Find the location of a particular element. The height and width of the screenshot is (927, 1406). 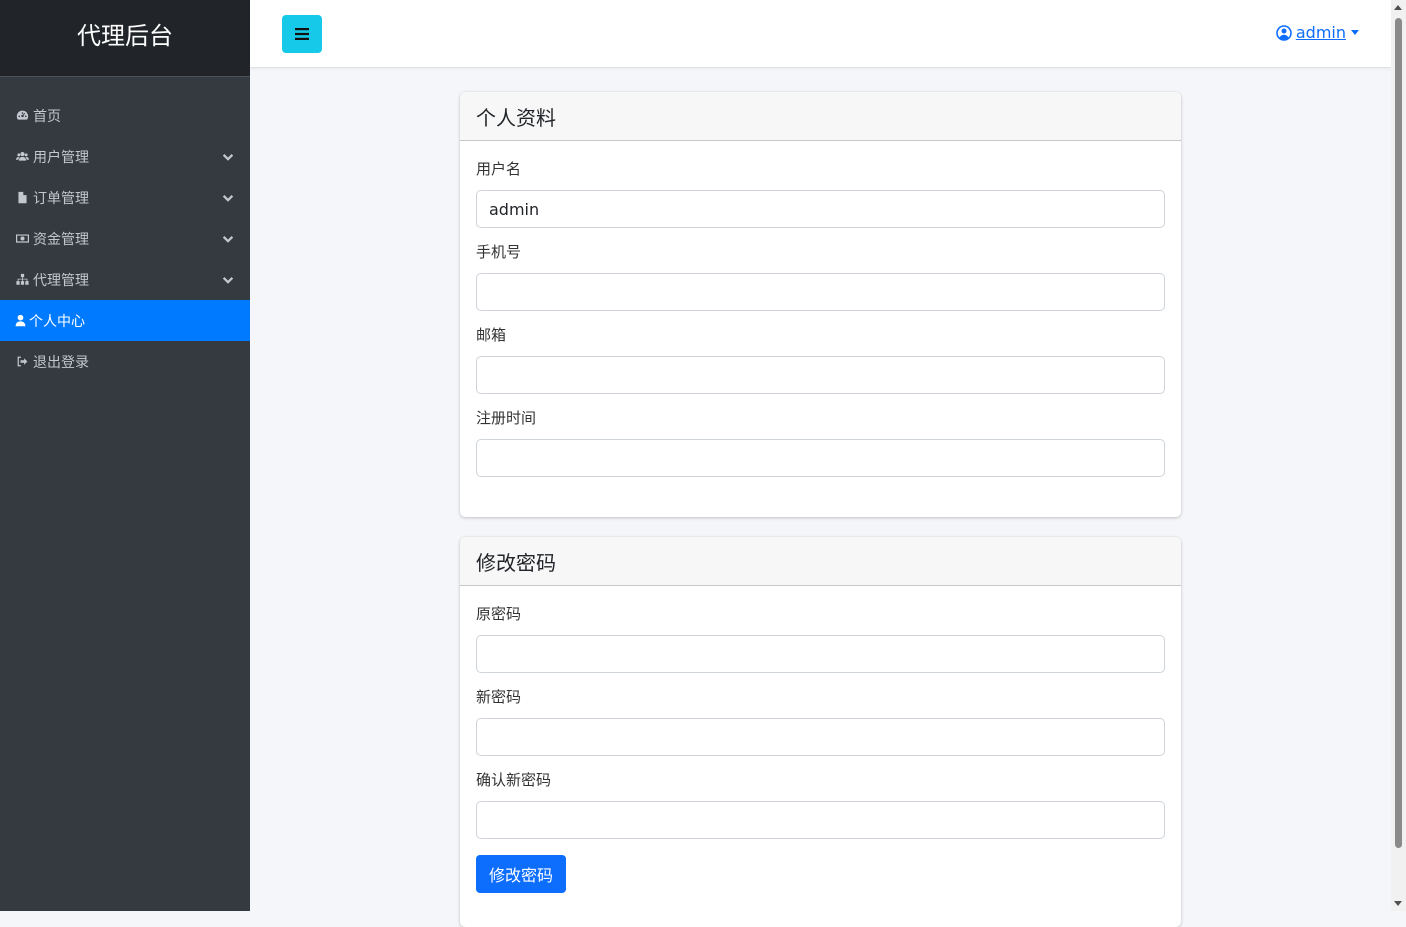

bars-icon is located at coordinates (302, 34).